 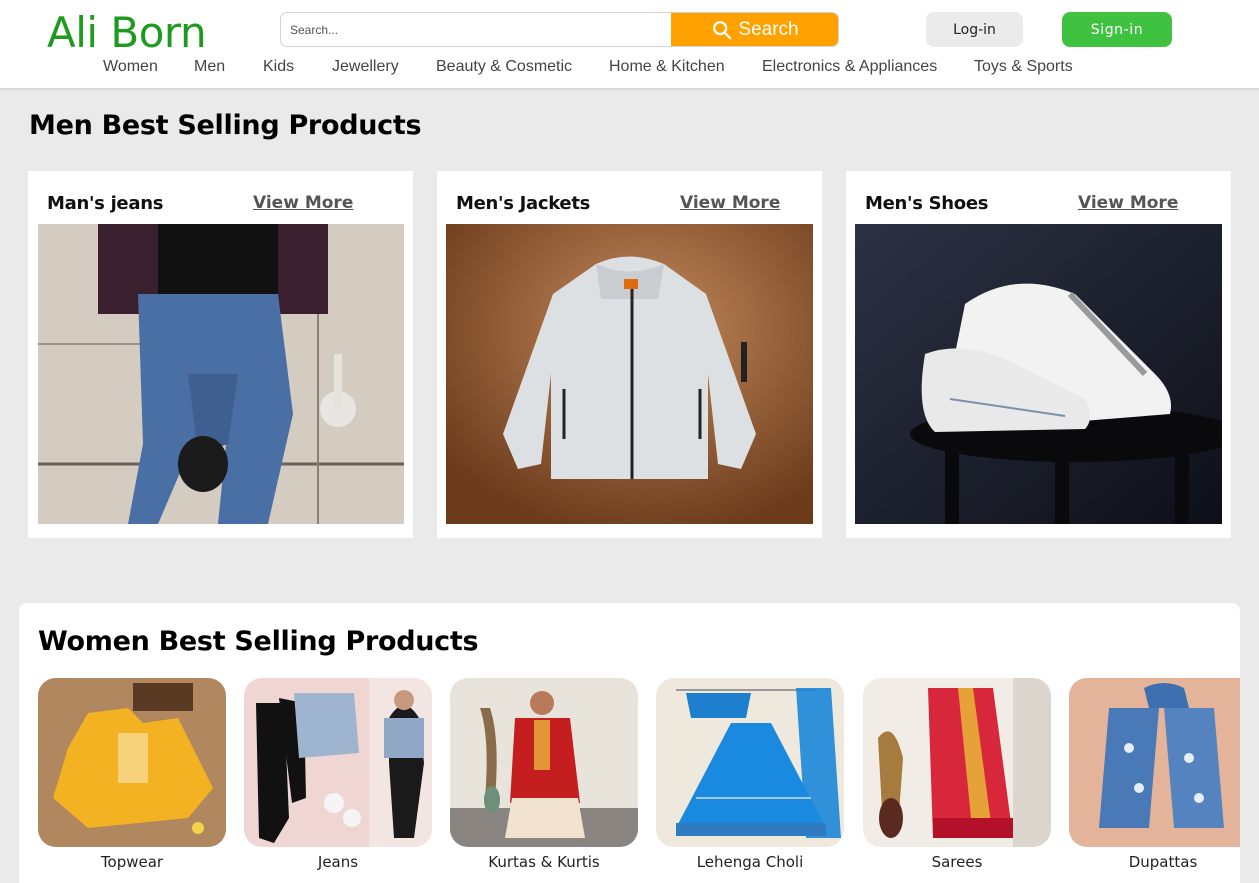 I want to click on women-category-kurtas-kurtis: Kurtas & Kurtis, so click(x=544, y=774).